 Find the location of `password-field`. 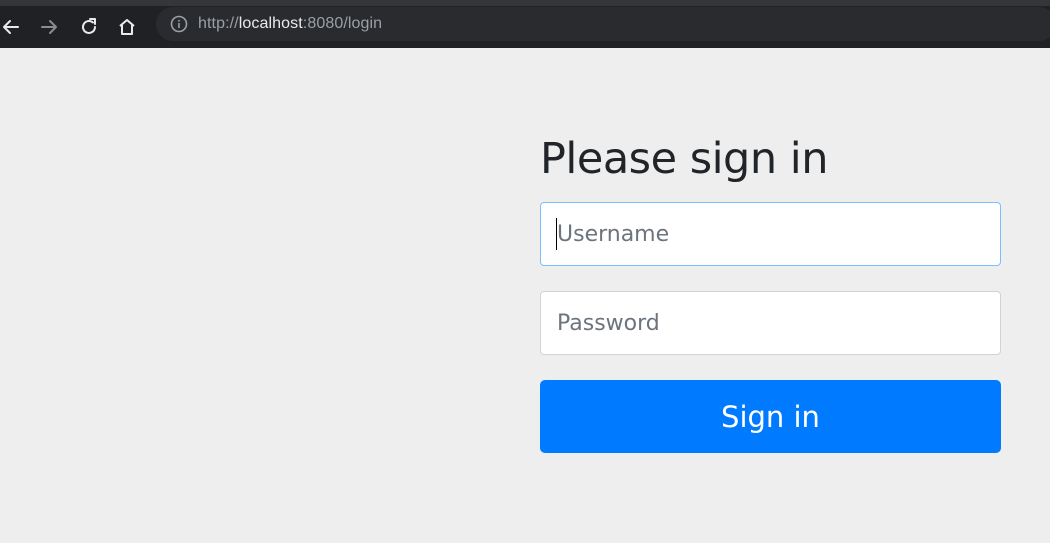

password-field is located at coordinates (770, 323).